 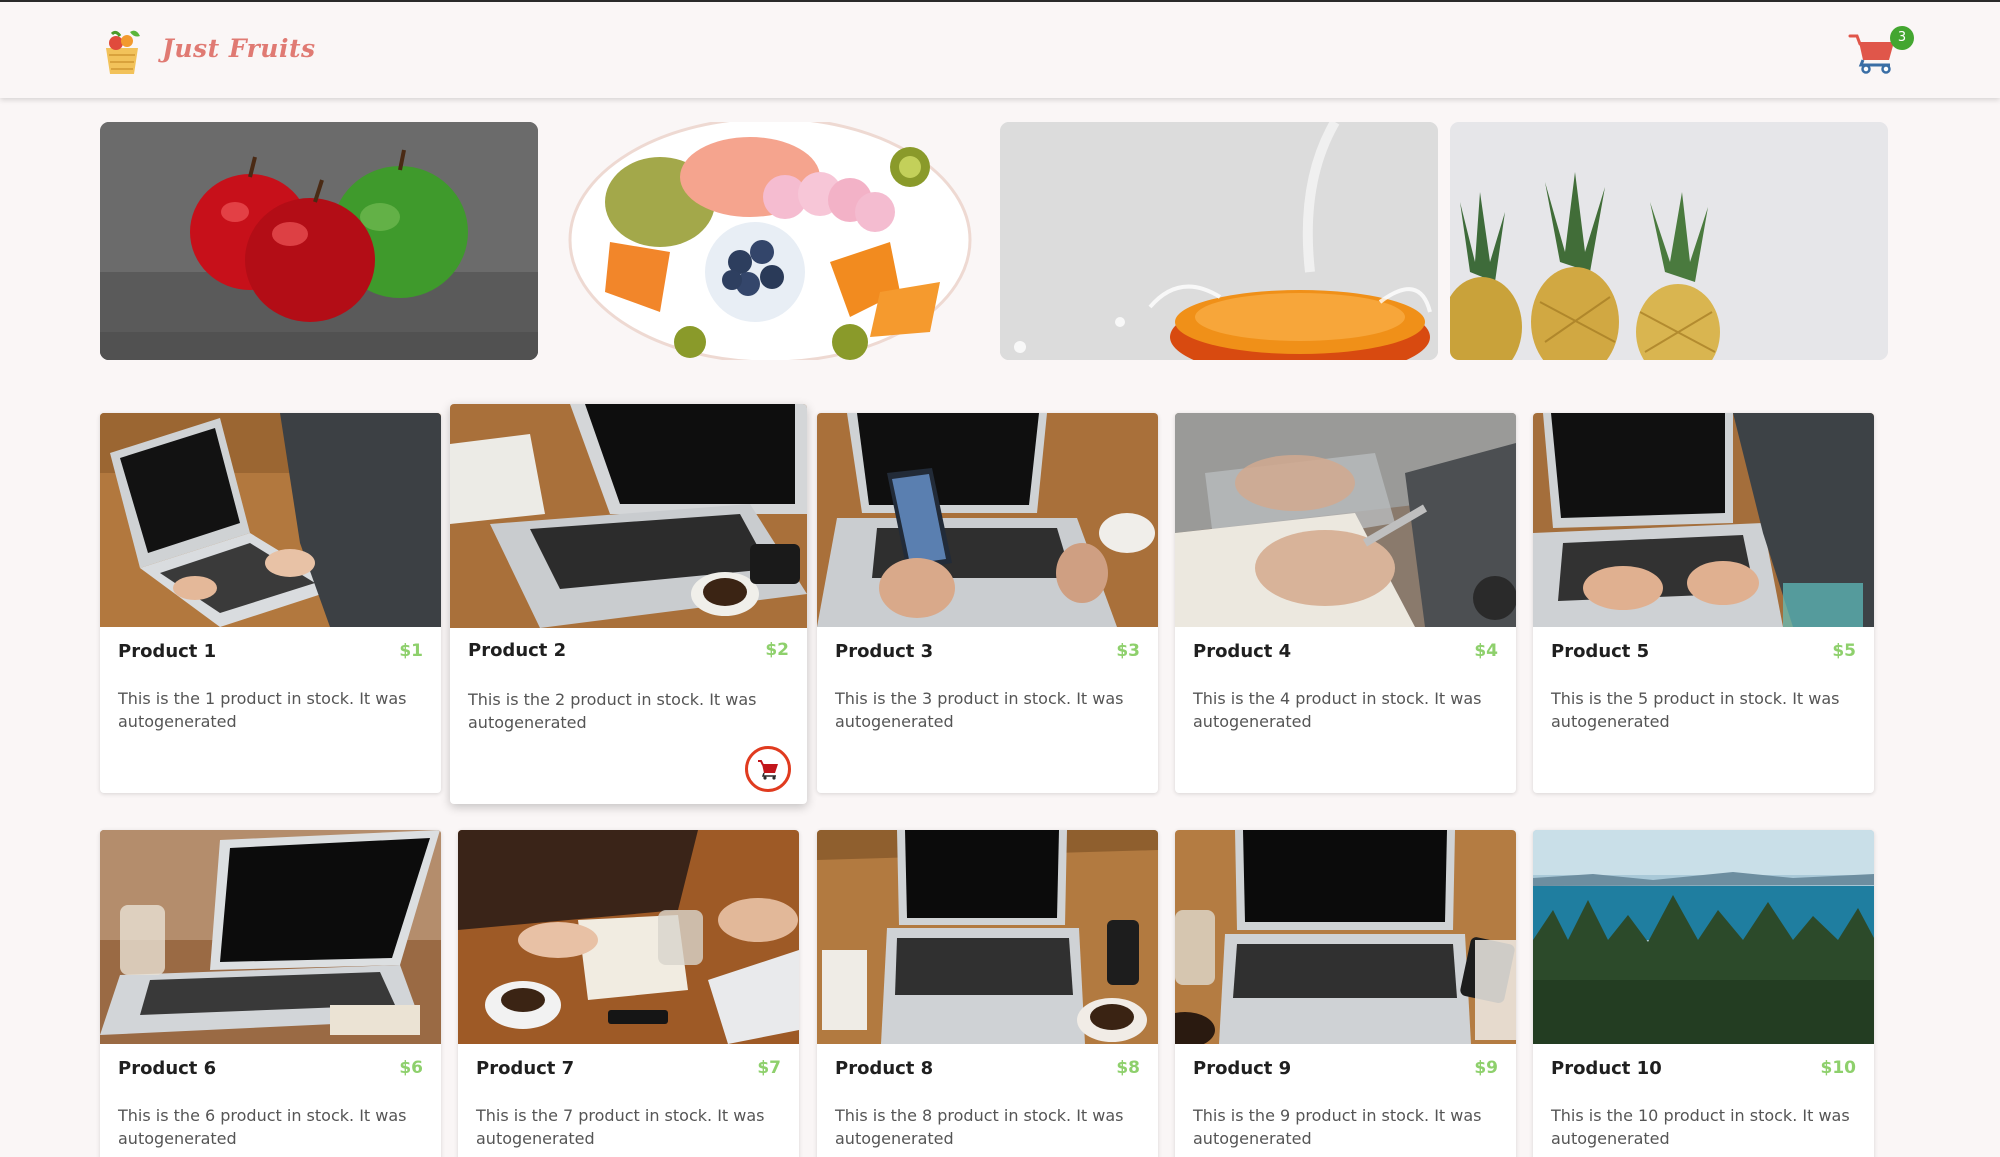 What do you see at coordinates (1838, 1068) in the screenshot?
I see `product-price: $10` at bounding box center [1838, 1068].